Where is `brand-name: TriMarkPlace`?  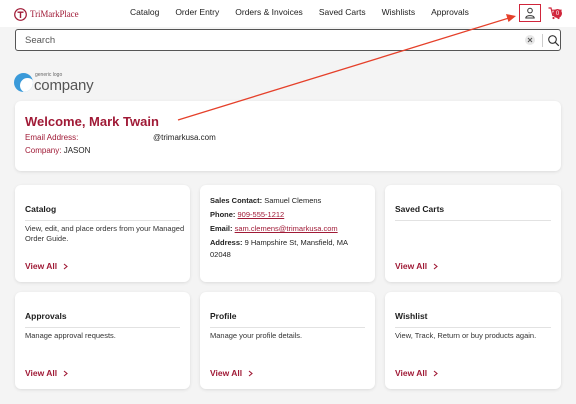 brand-name: TriMarkPlace is located at coordinates (54, 14).